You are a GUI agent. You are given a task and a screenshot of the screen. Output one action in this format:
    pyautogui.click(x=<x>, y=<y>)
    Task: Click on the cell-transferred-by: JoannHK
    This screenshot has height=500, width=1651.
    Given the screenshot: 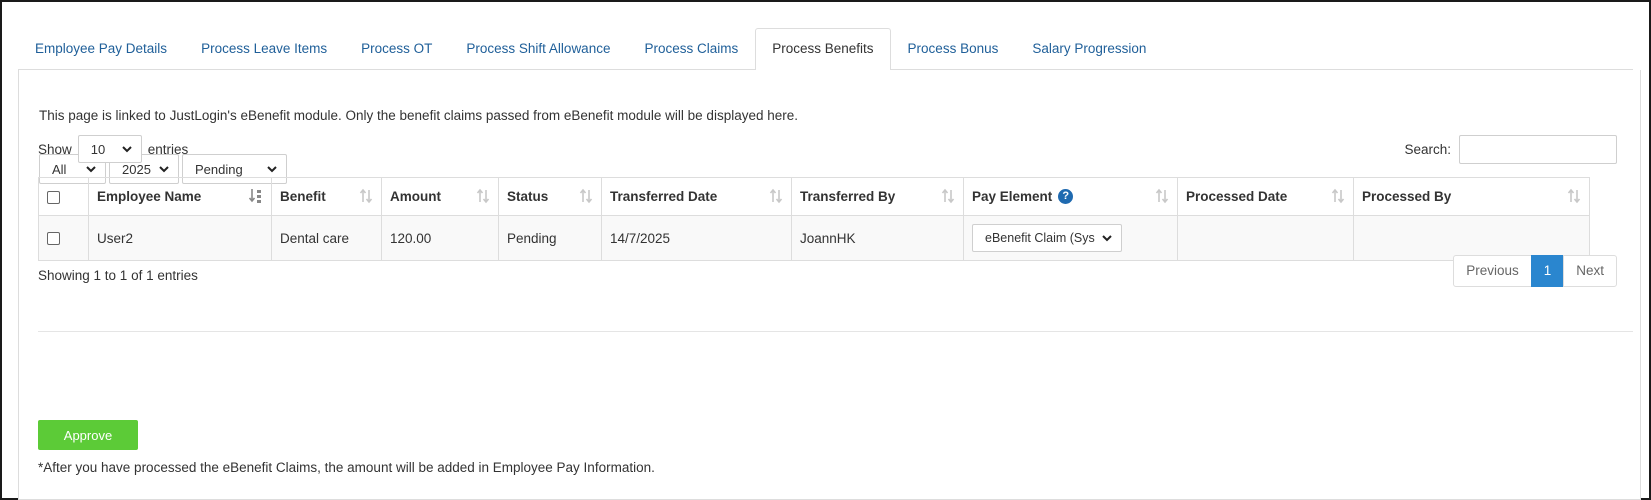 What is the action you would take?
    pyautogui.click(x=877, y=238)
    